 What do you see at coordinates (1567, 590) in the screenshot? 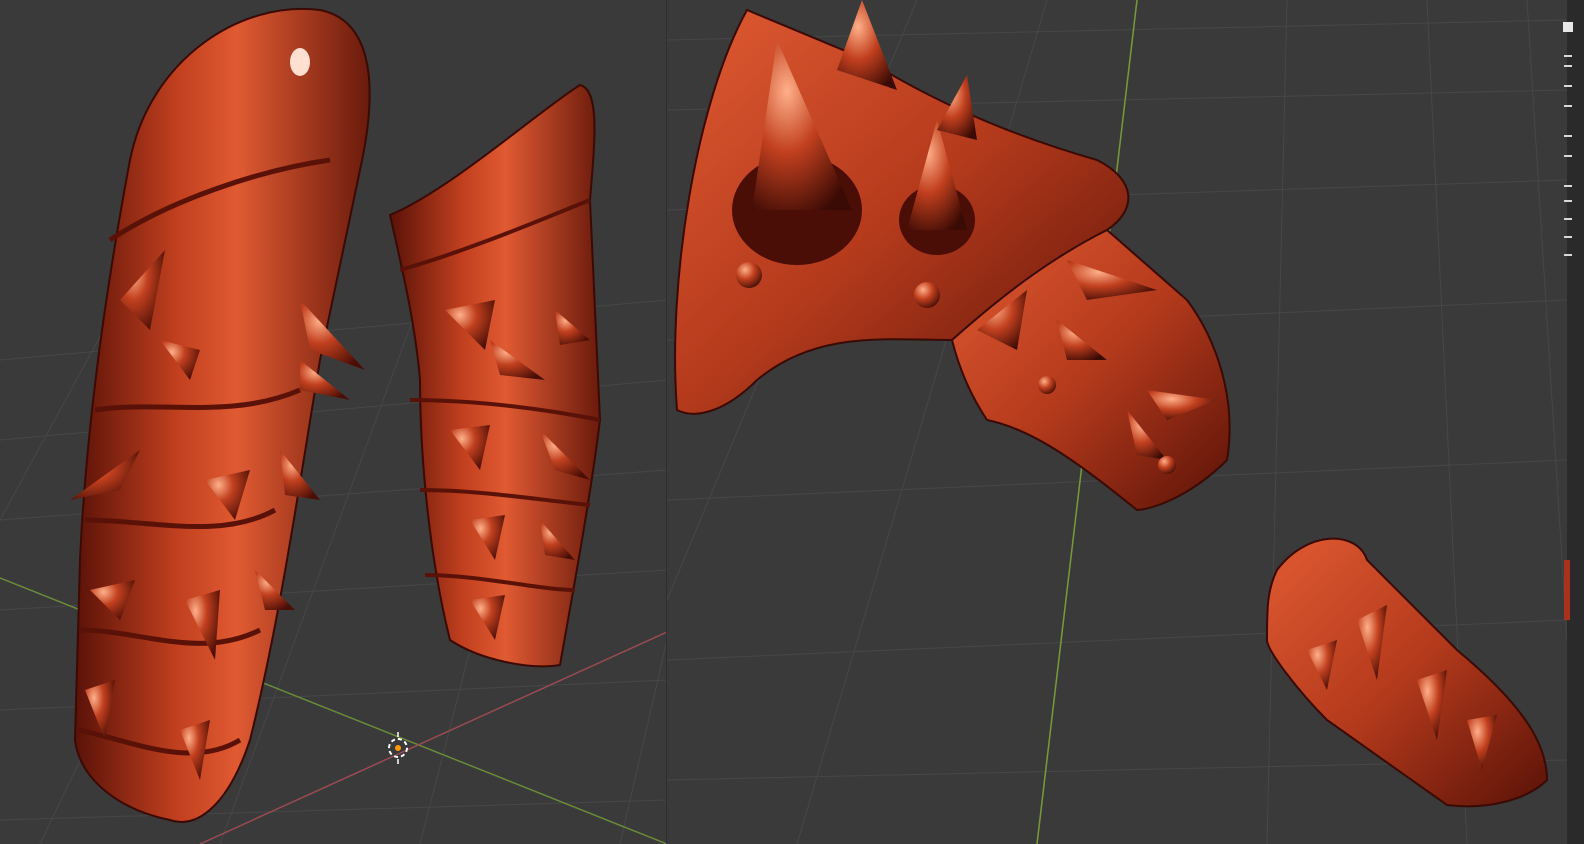
I see `material-preview-swatch` at bounding box center [1567, 590].